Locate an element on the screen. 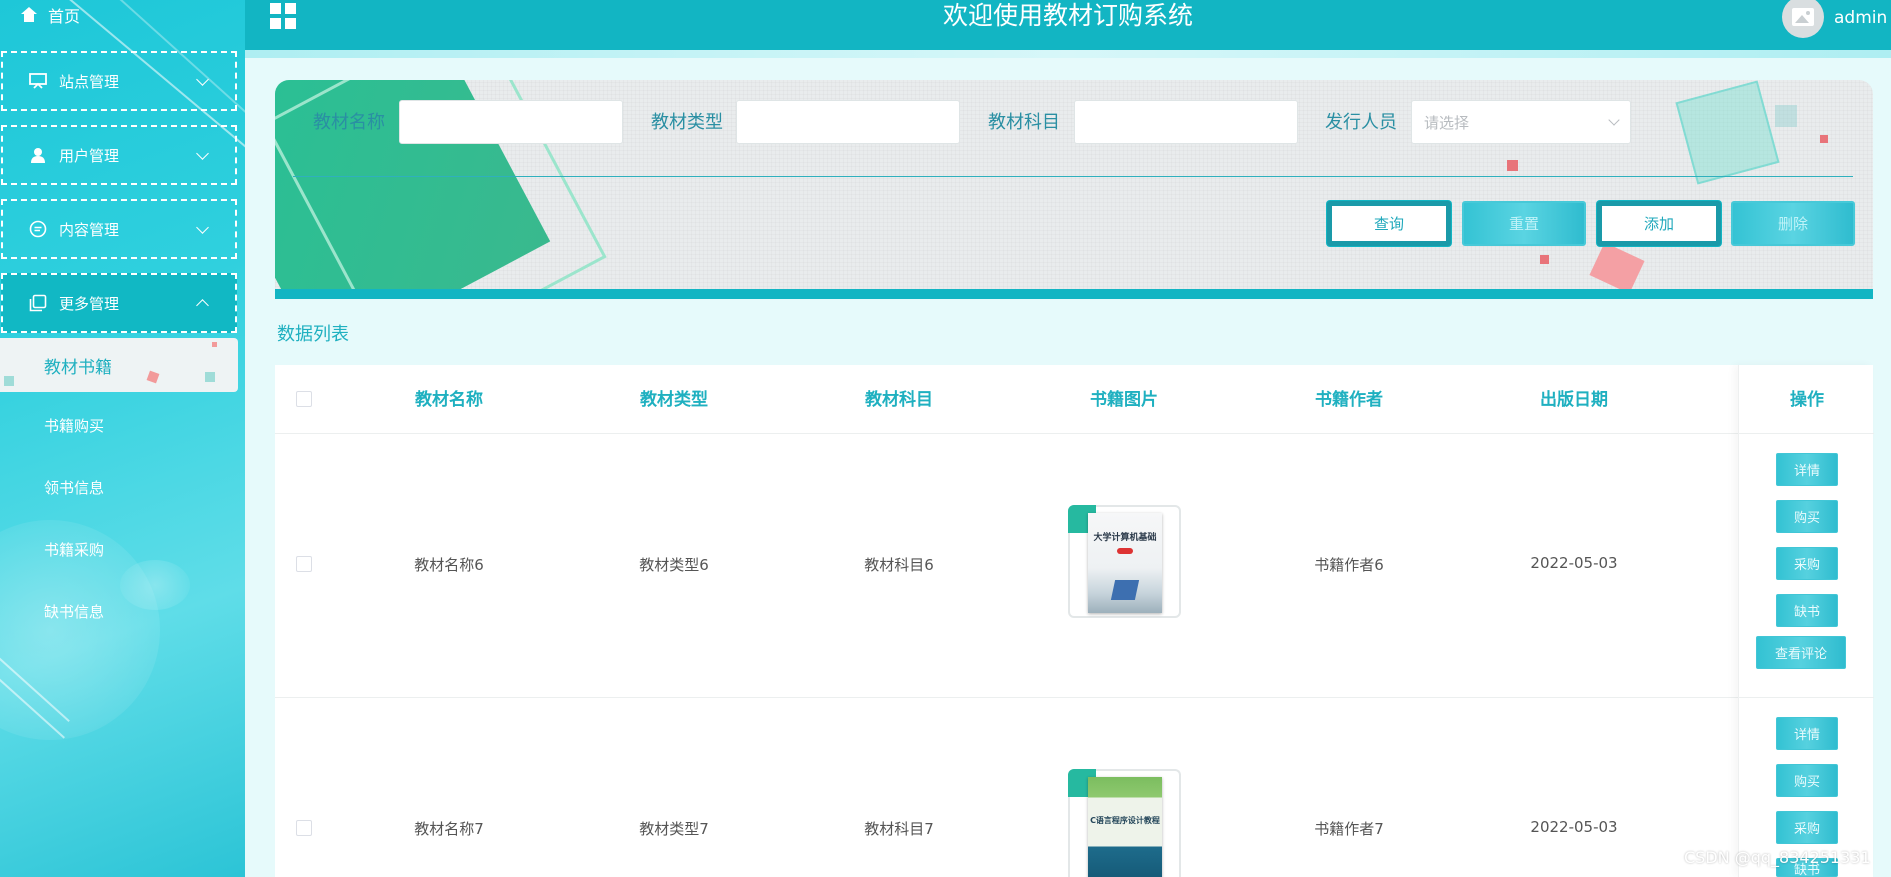  header-strip is located at coordinates (1068, 54).